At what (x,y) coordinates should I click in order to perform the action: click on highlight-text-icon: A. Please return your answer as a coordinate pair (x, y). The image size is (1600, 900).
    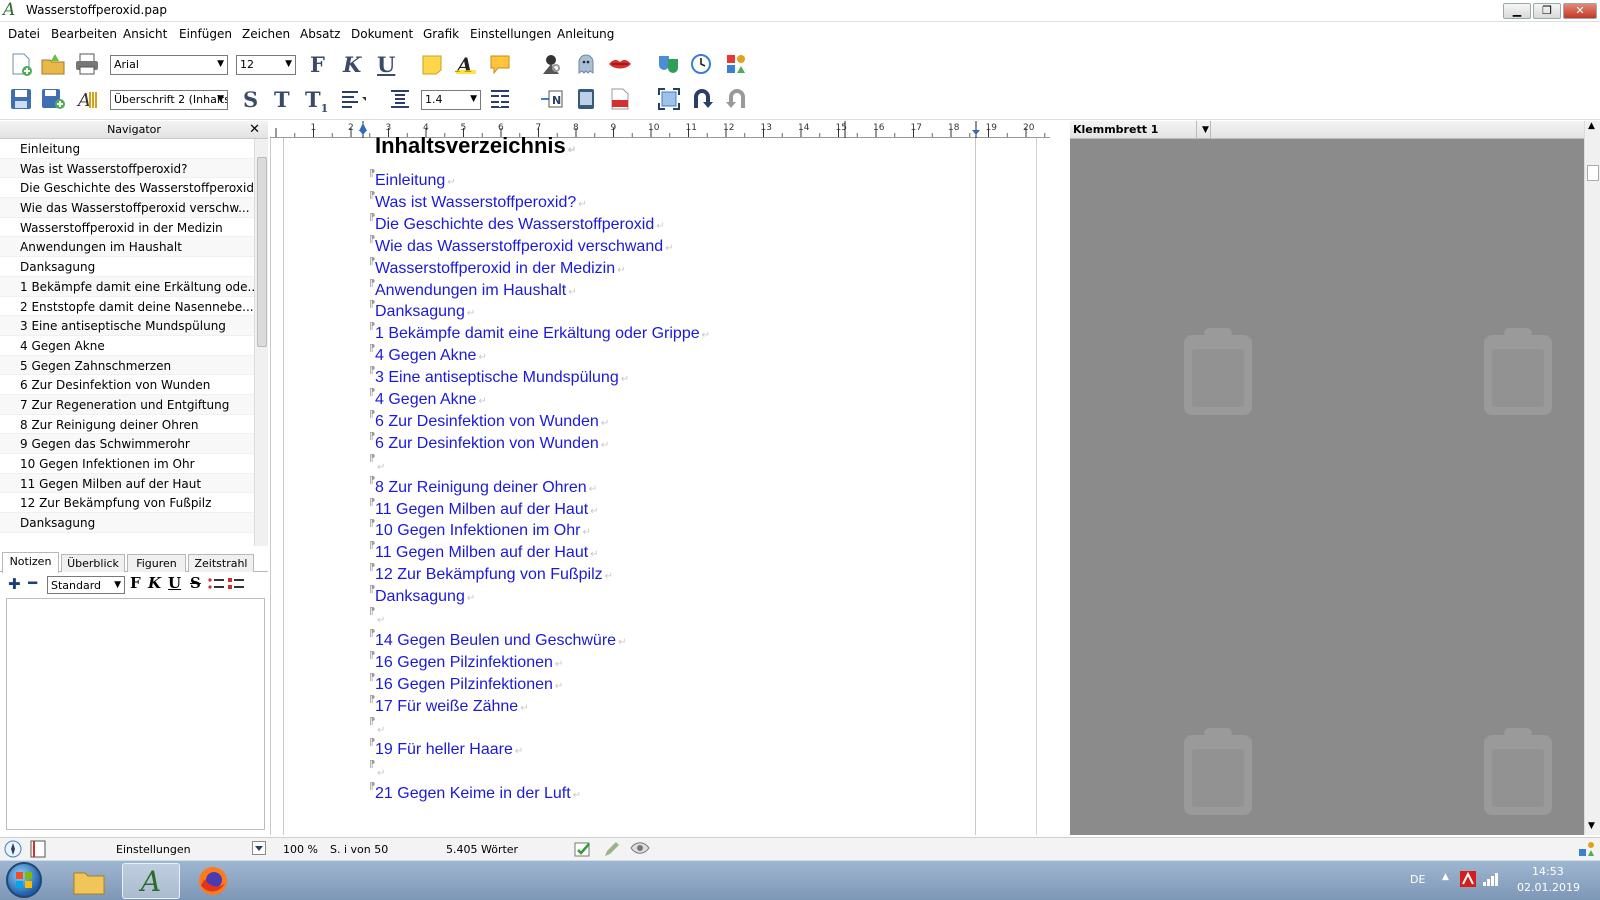
    Looking at the image, I should click on (466, 64).